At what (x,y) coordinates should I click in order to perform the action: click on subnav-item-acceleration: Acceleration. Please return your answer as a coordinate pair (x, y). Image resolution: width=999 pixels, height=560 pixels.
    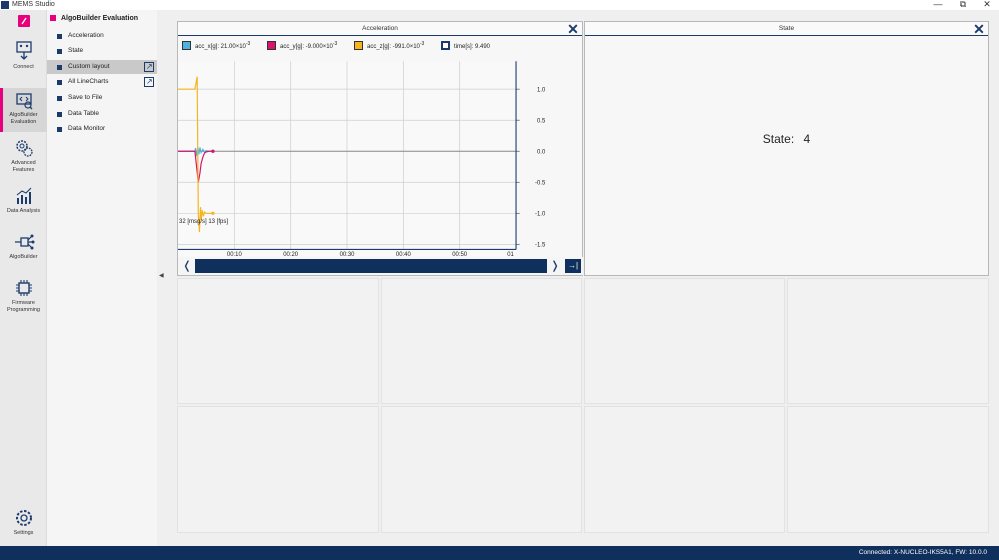
    Looking at the image, I should click on (102, 36).